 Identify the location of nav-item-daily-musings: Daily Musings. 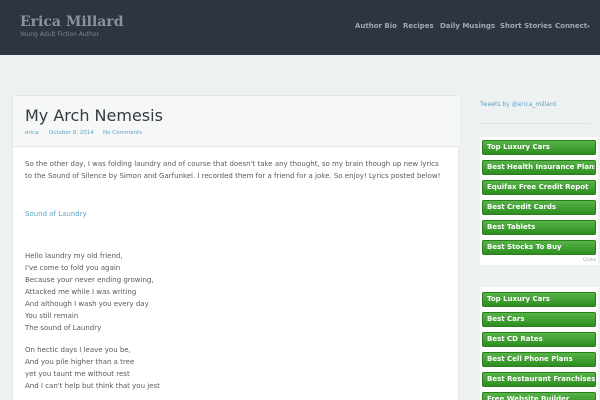
(467, 26).